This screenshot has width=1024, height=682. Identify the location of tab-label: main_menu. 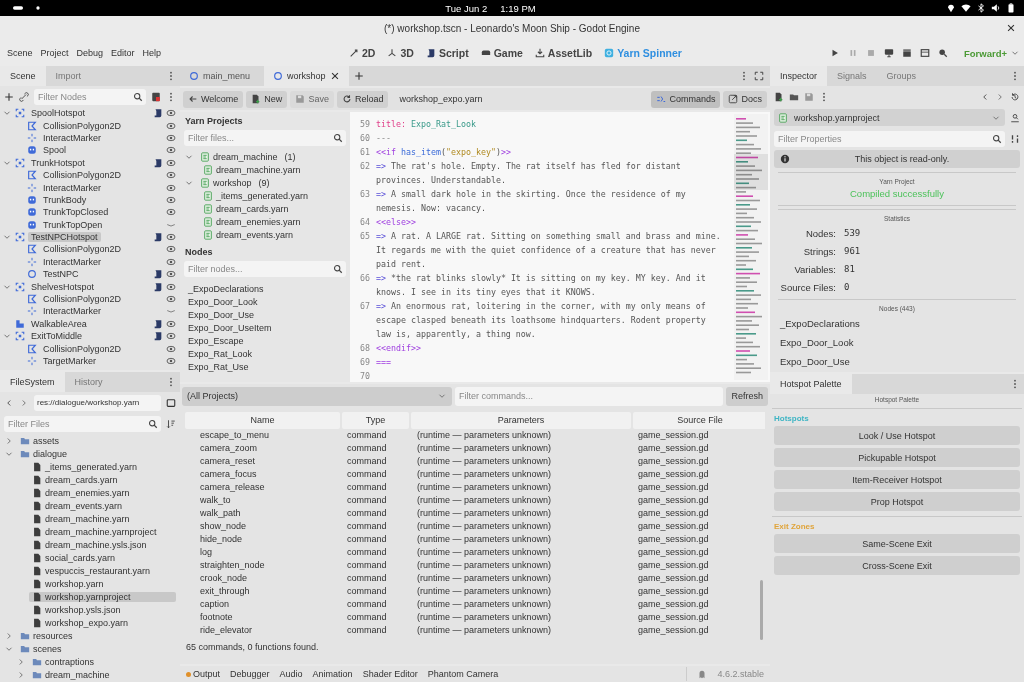
(227, 76).